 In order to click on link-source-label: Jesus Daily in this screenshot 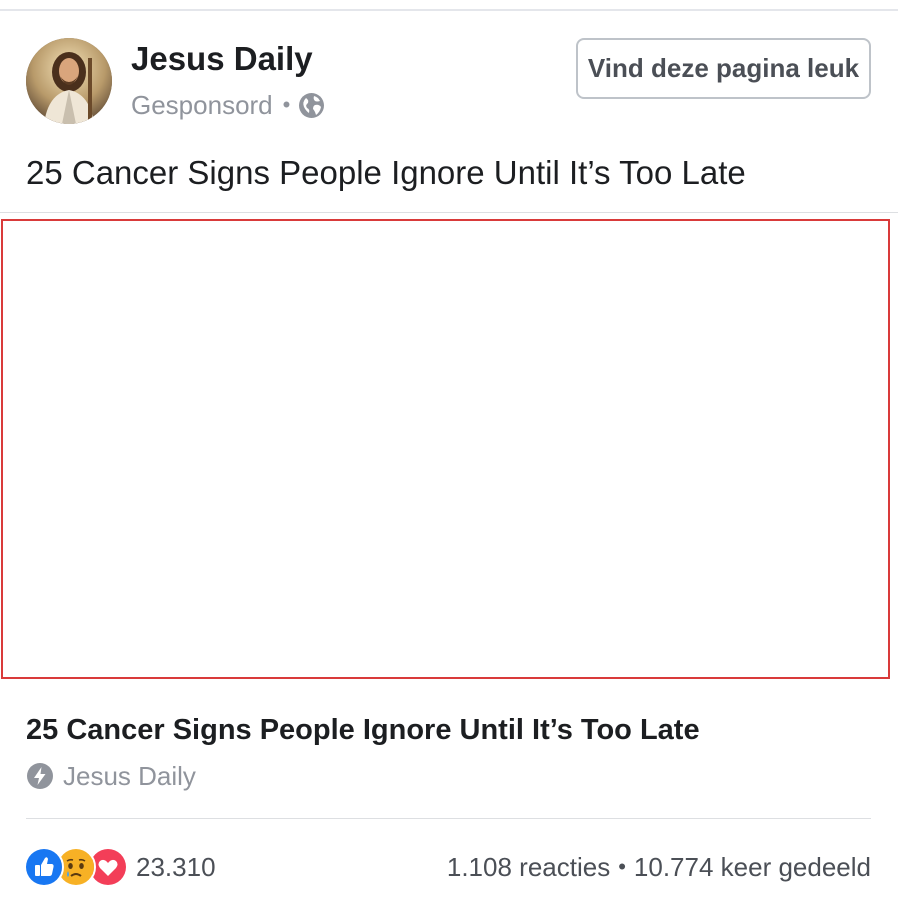, I will do `click(129, 775)`.